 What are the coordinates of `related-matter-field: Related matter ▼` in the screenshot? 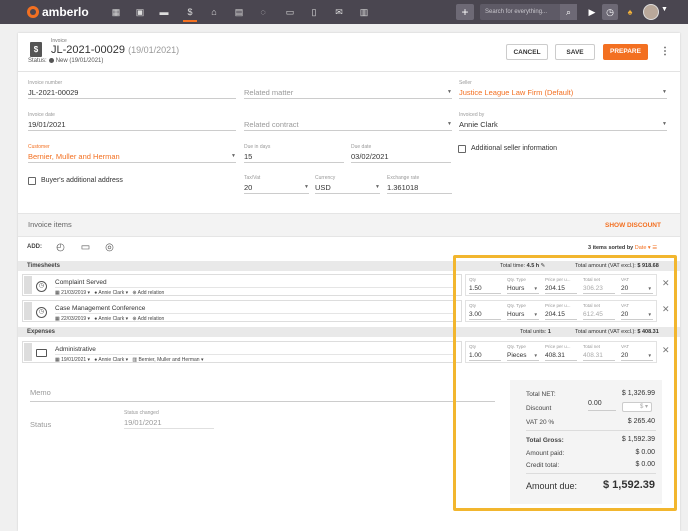 It's located at (348, 89).